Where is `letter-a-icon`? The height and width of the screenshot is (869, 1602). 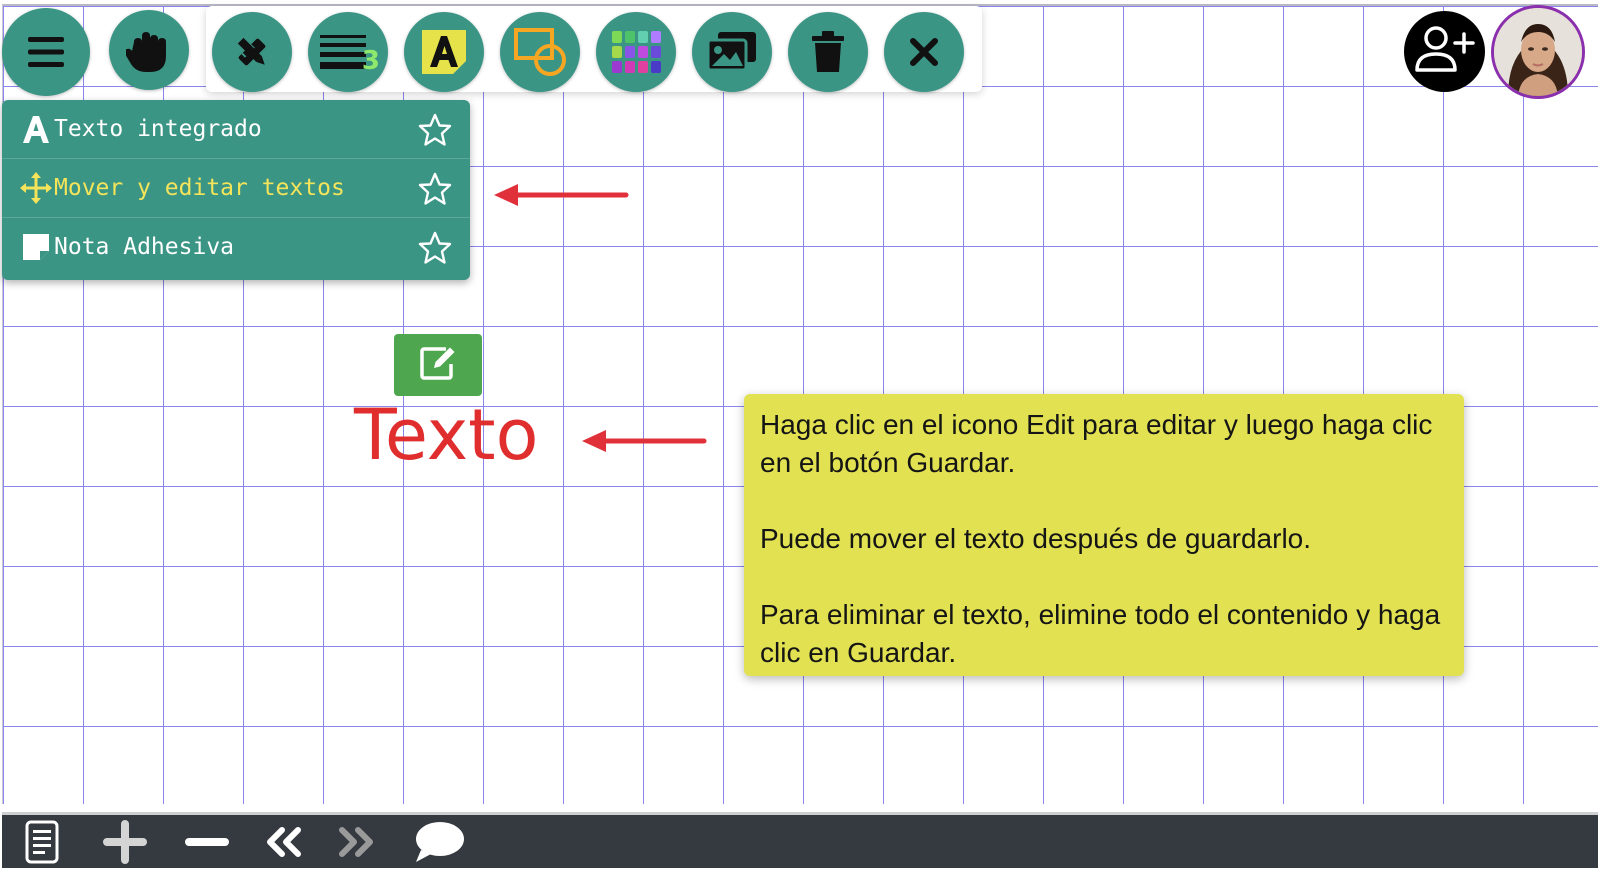 letter-a-icon is located at coordinates (36, 129).